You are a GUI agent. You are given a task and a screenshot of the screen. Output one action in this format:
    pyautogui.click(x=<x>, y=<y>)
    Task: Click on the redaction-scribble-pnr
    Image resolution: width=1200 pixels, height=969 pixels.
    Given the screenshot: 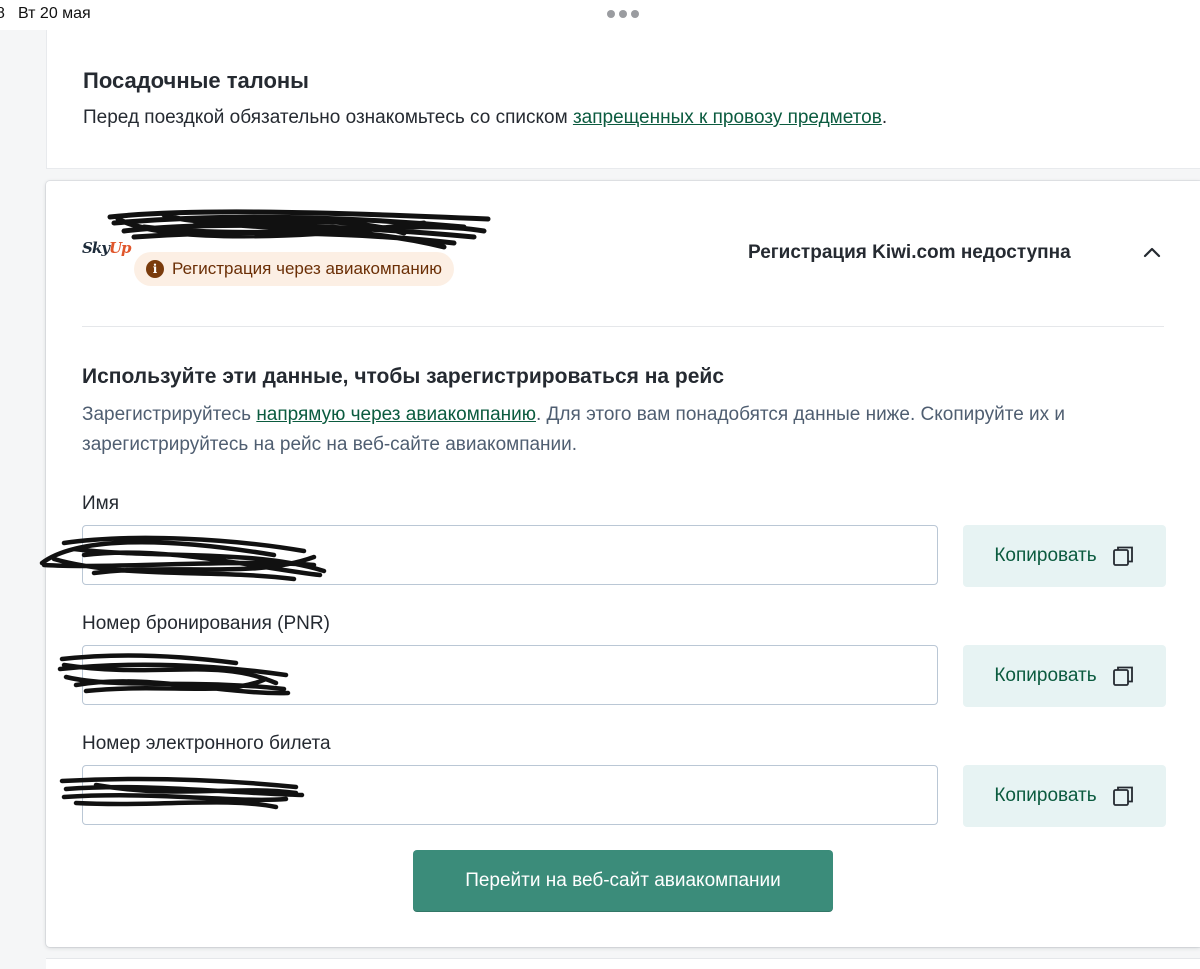 What is the action you would take?
    pyautogui.click(x=174, y=674)
    